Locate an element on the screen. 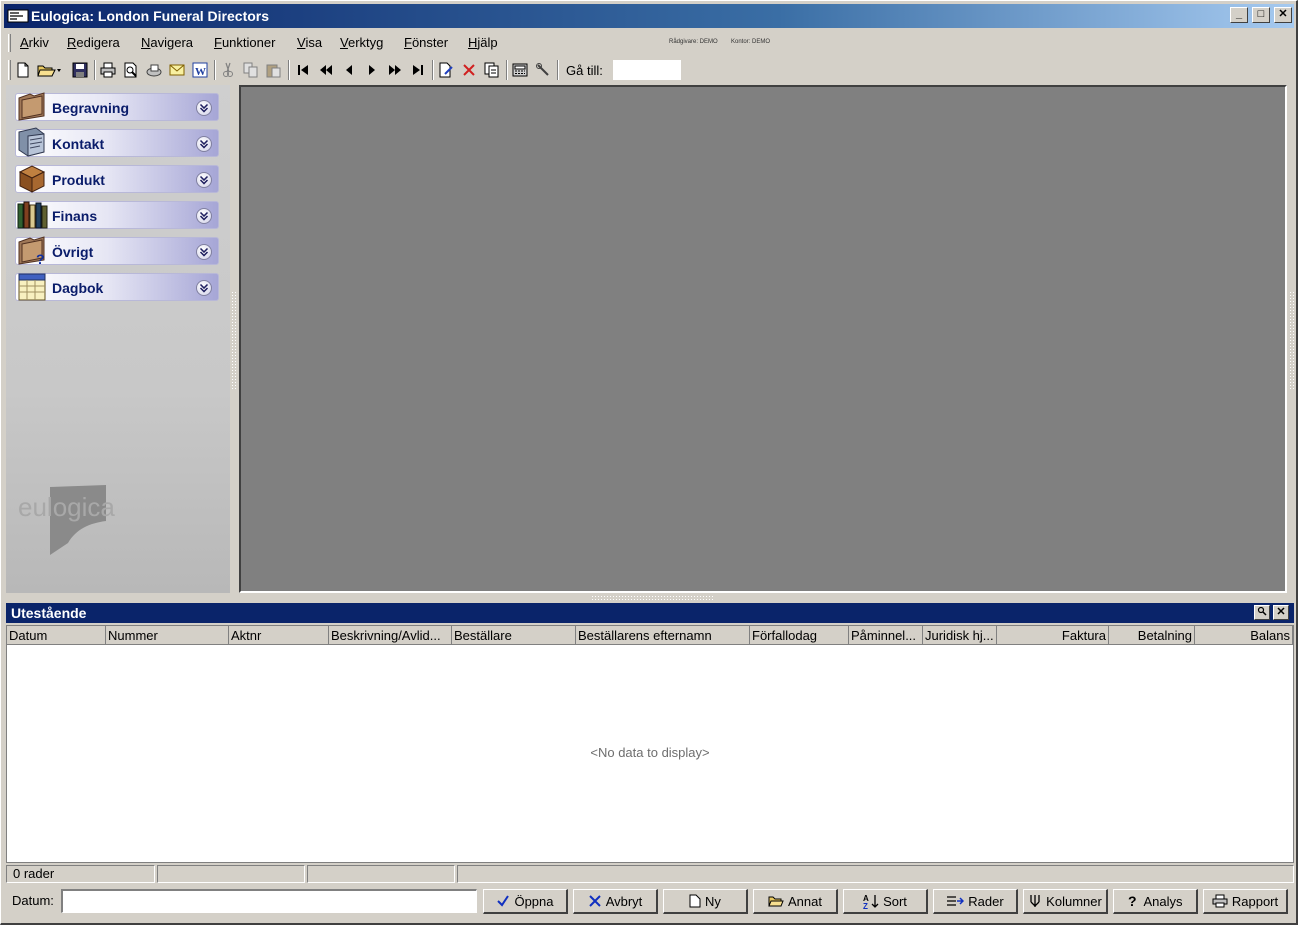 The height and width of the screenshot is (925, 1298). minimize-button: _ is located at coordinates (1239, 15).